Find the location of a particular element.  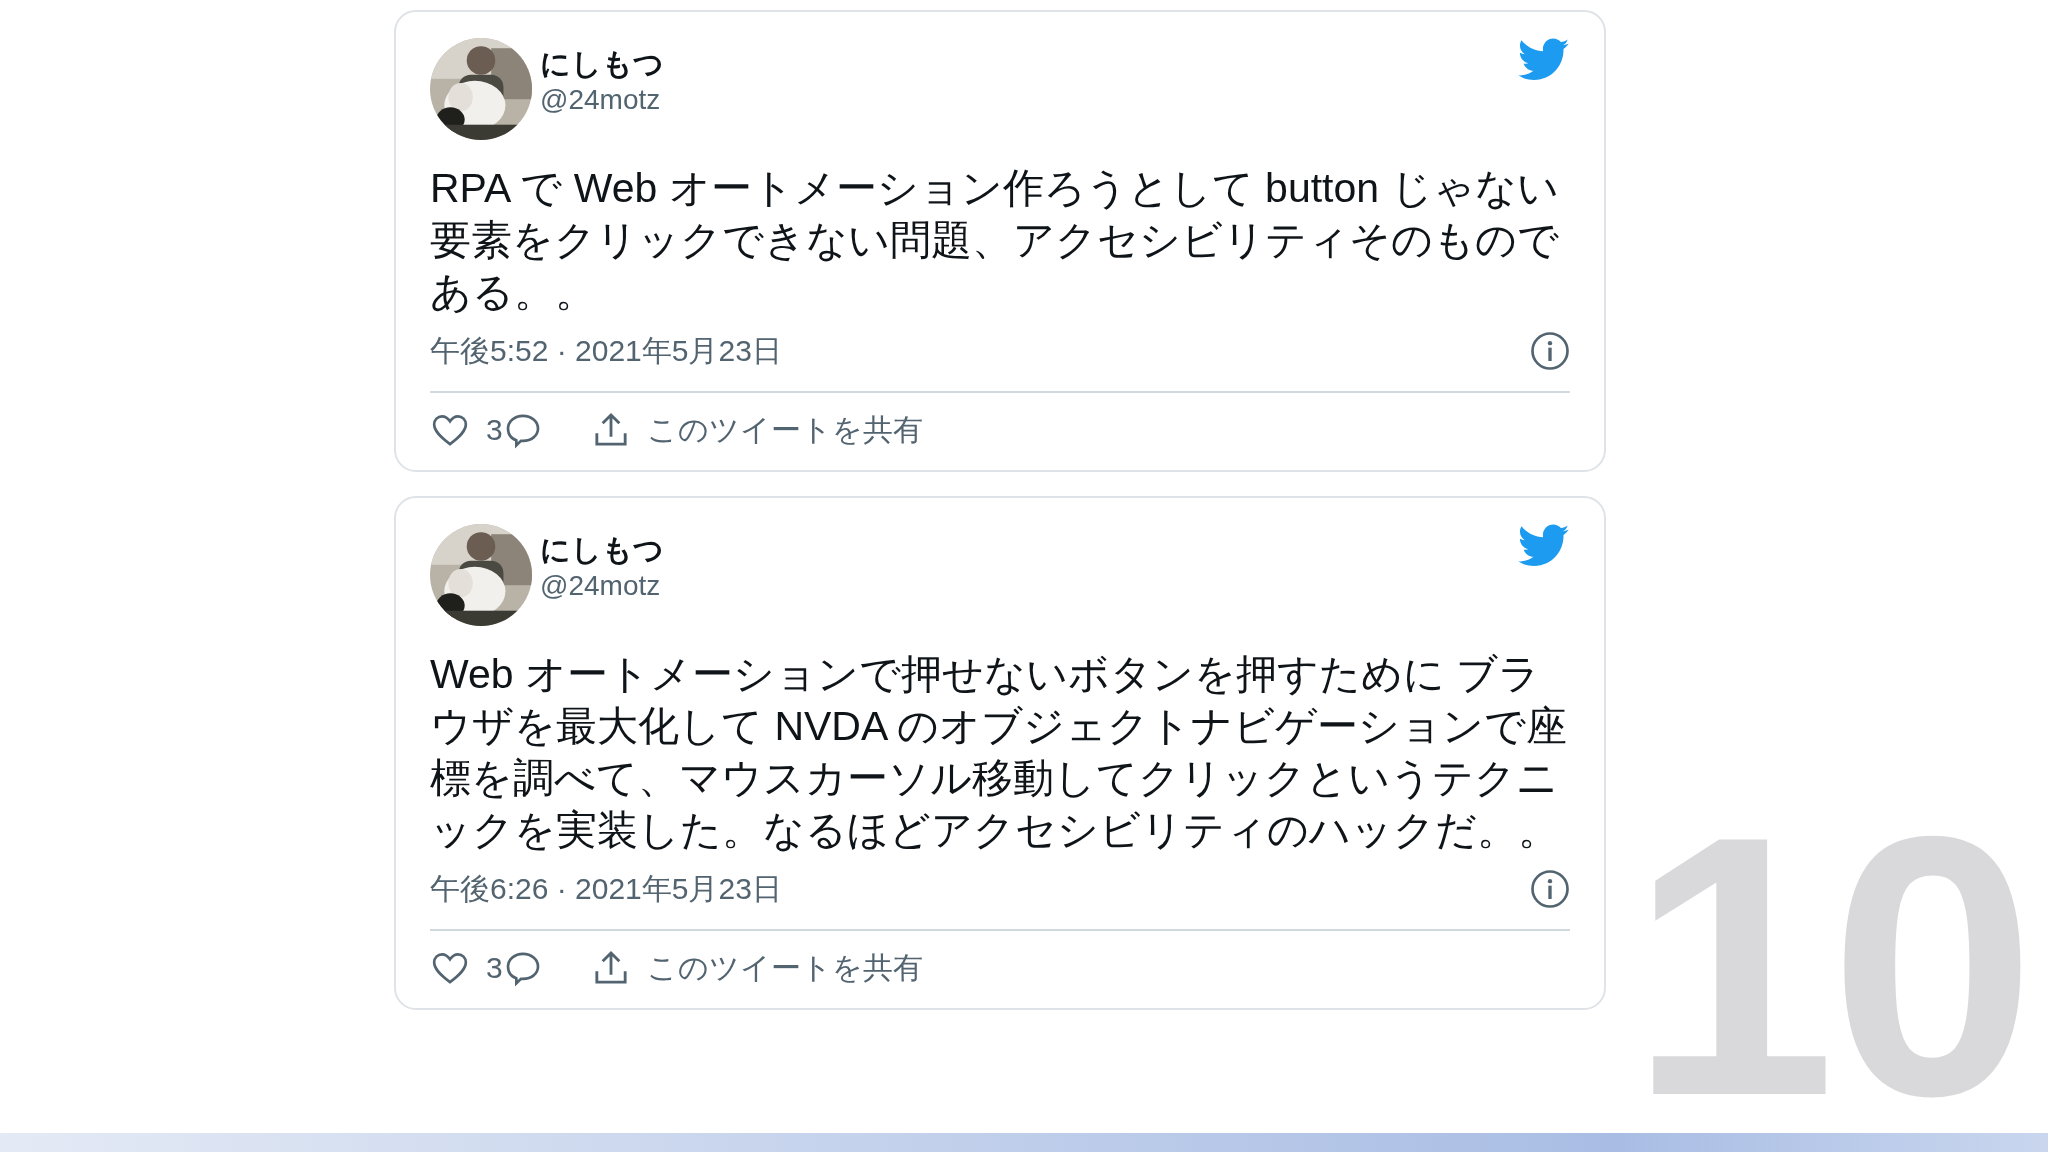

tweet-text: Web オートメーションで押せないボタンを押すために ブラウザを最大化して NVDA のオブジェクトナビゲーションで座標を調べて、マウスカーソル移動してクリックというテクニックを実装した。なるほどアクセシビリティのハックだ。。 is located at coordinates (999, 752).